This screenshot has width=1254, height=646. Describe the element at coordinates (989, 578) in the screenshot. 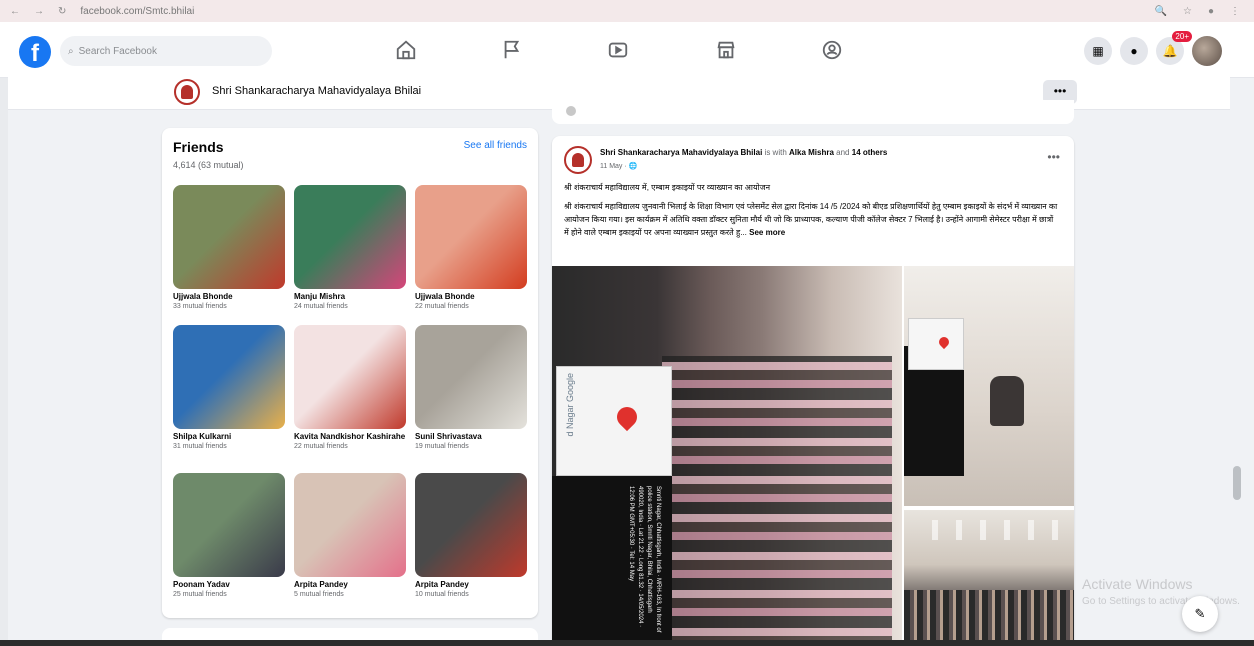

I see `post-photo-bottom-right` at that location.